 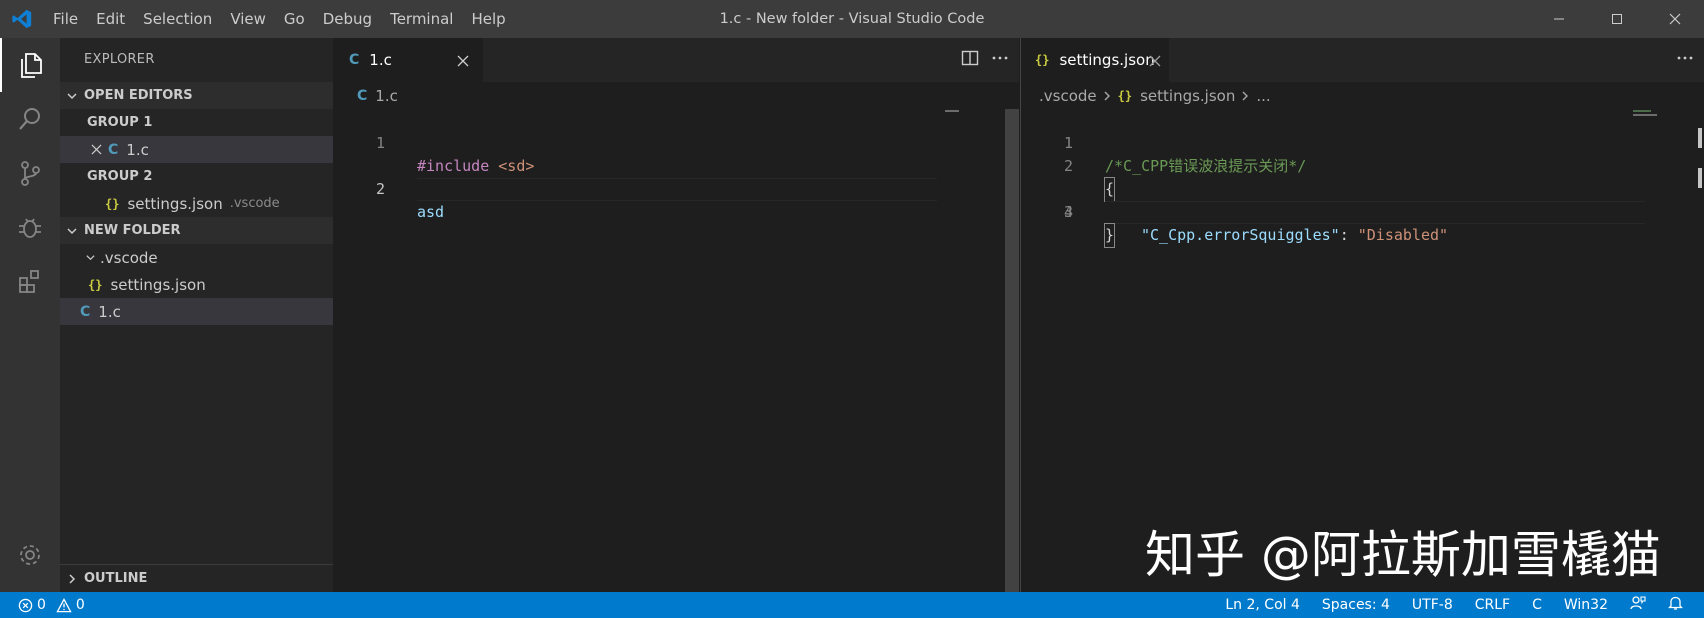 I want to click on code-area: 1 #include <sd> 2 asd, so click(x=676, y=165).